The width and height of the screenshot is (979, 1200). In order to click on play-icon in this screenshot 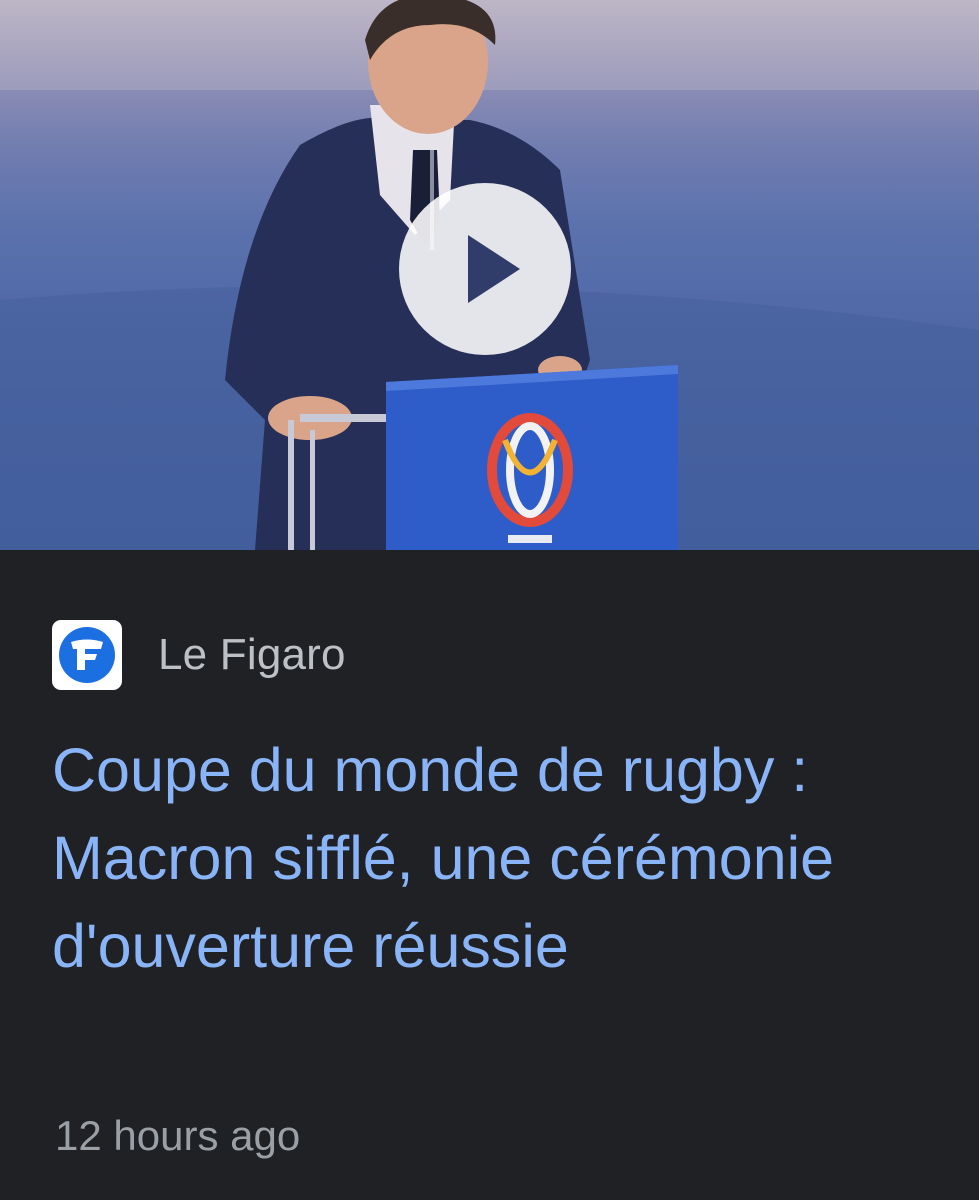, I will do `click(494, 269)`.